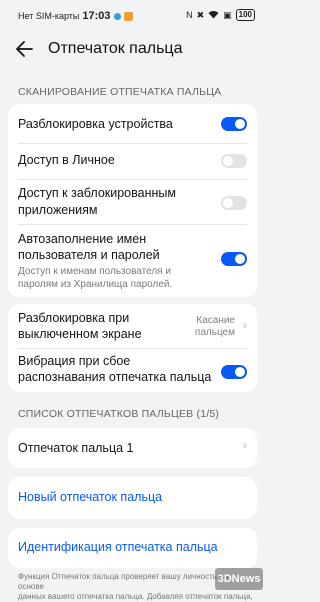  What do you see at coordinates (239, 579) in the screenshot?
I see `watermark-logo: 3DNews` at bounding box center [239, 579].